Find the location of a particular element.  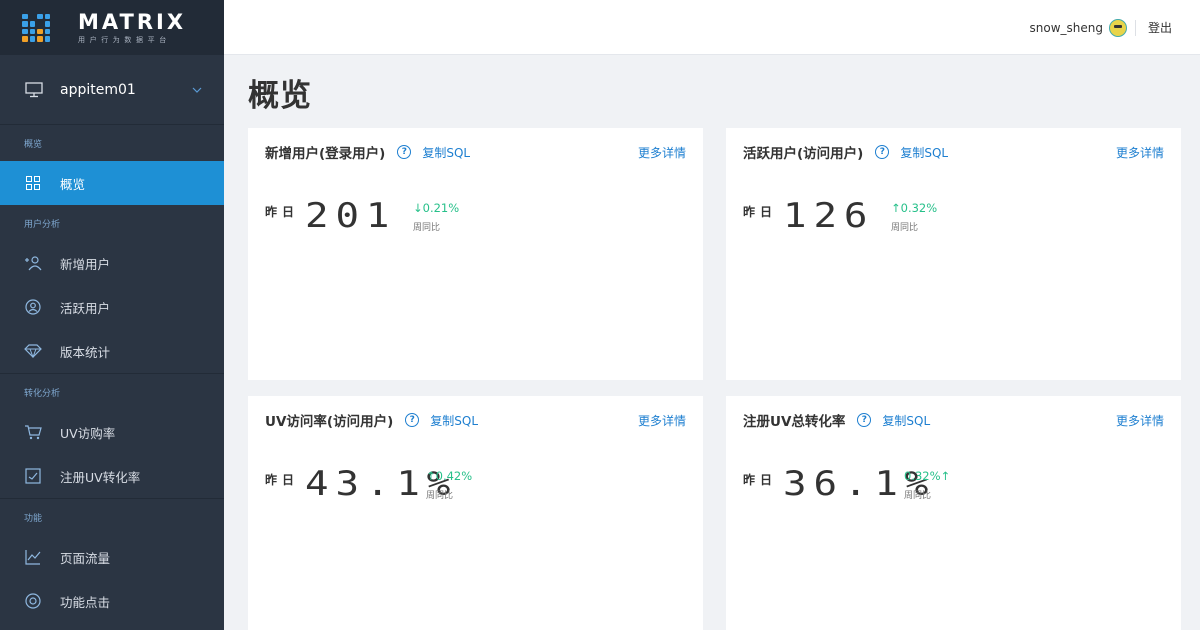

user-area: snow_sheng 登出 is located at coordinates (1101, 27).